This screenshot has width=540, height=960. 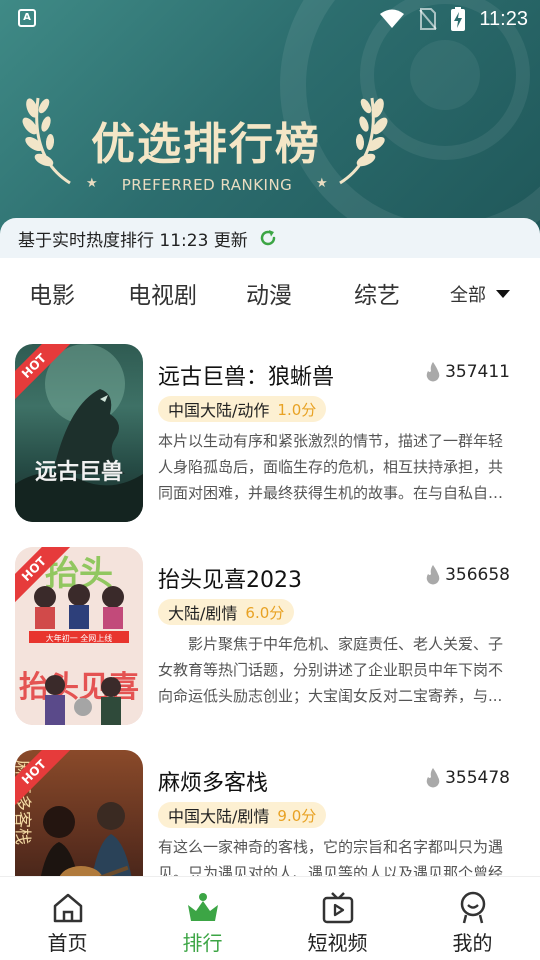 I want to click on home-icon, so click(x=67, y=908).